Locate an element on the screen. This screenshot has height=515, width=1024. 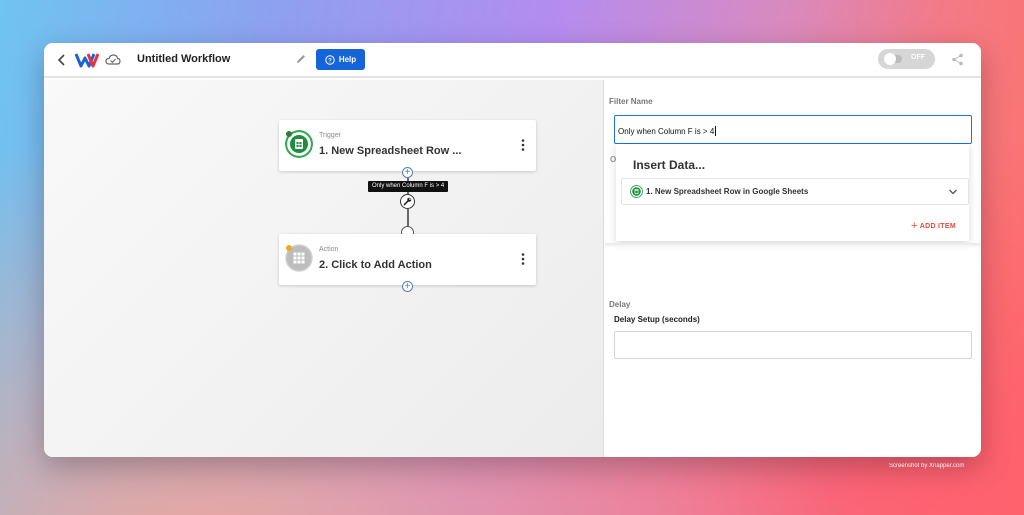
action-more-menu-icon is located at coordinates (523, 259).